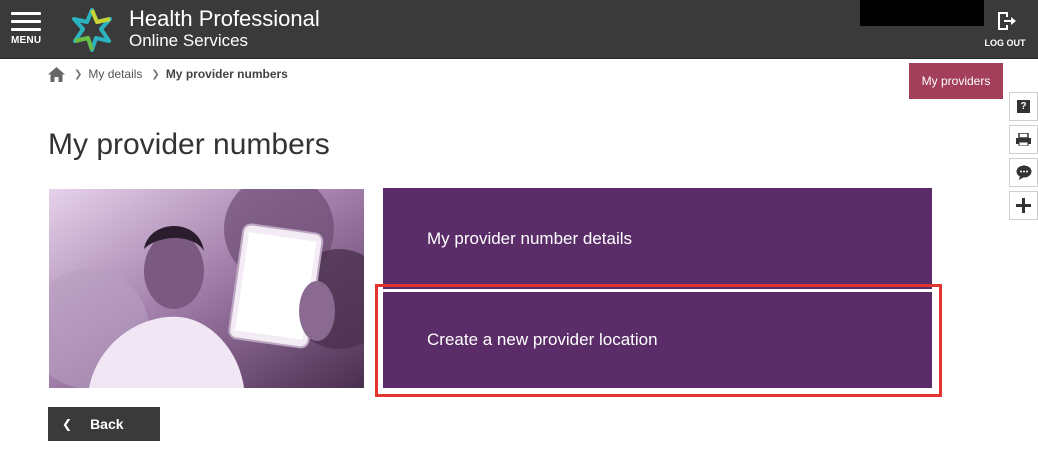  What do you see at coordinates (189, 40) in the screenshot?
I see `brand-subtitle: Online Services` at bounding box center [189, 40].